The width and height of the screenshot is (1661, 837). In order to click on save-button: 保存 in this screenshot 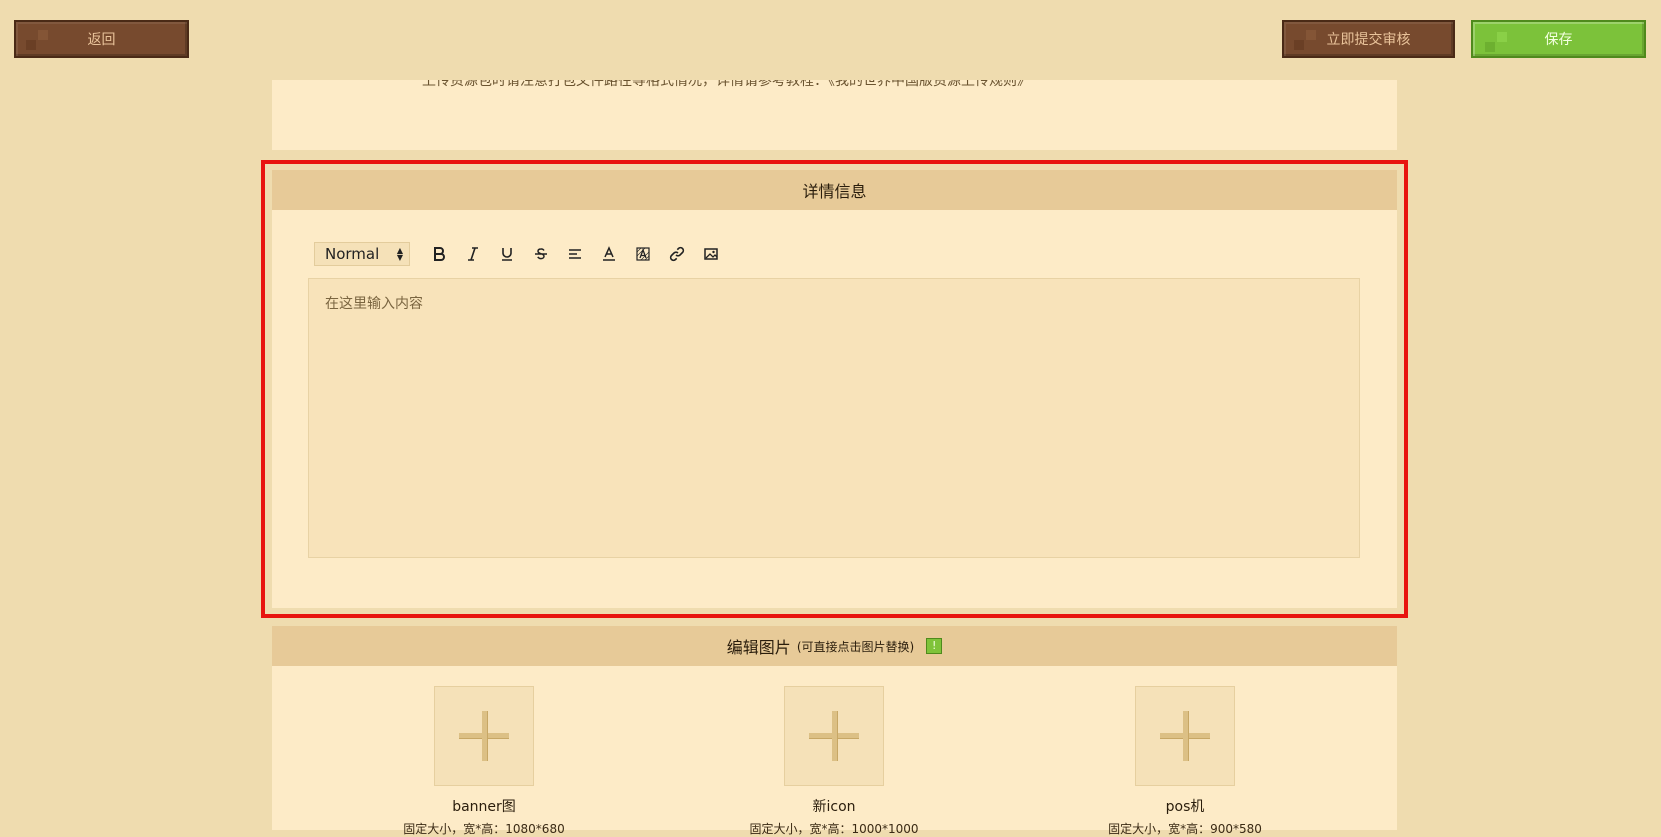, I will do `click(1558, 39)`.